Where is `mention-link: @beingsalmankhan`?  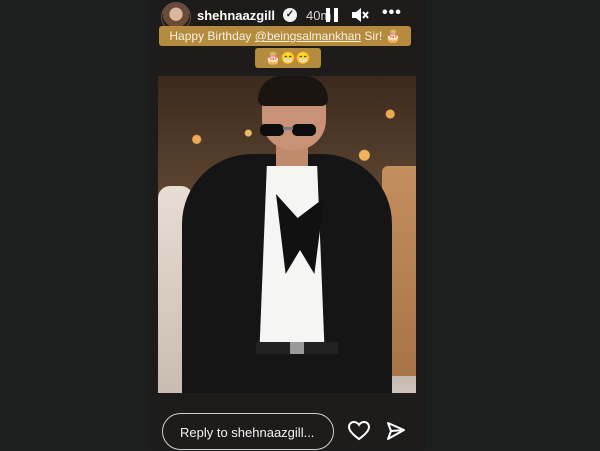
mention-link: @beingsalmankhan is located at coordinates (308, 36).